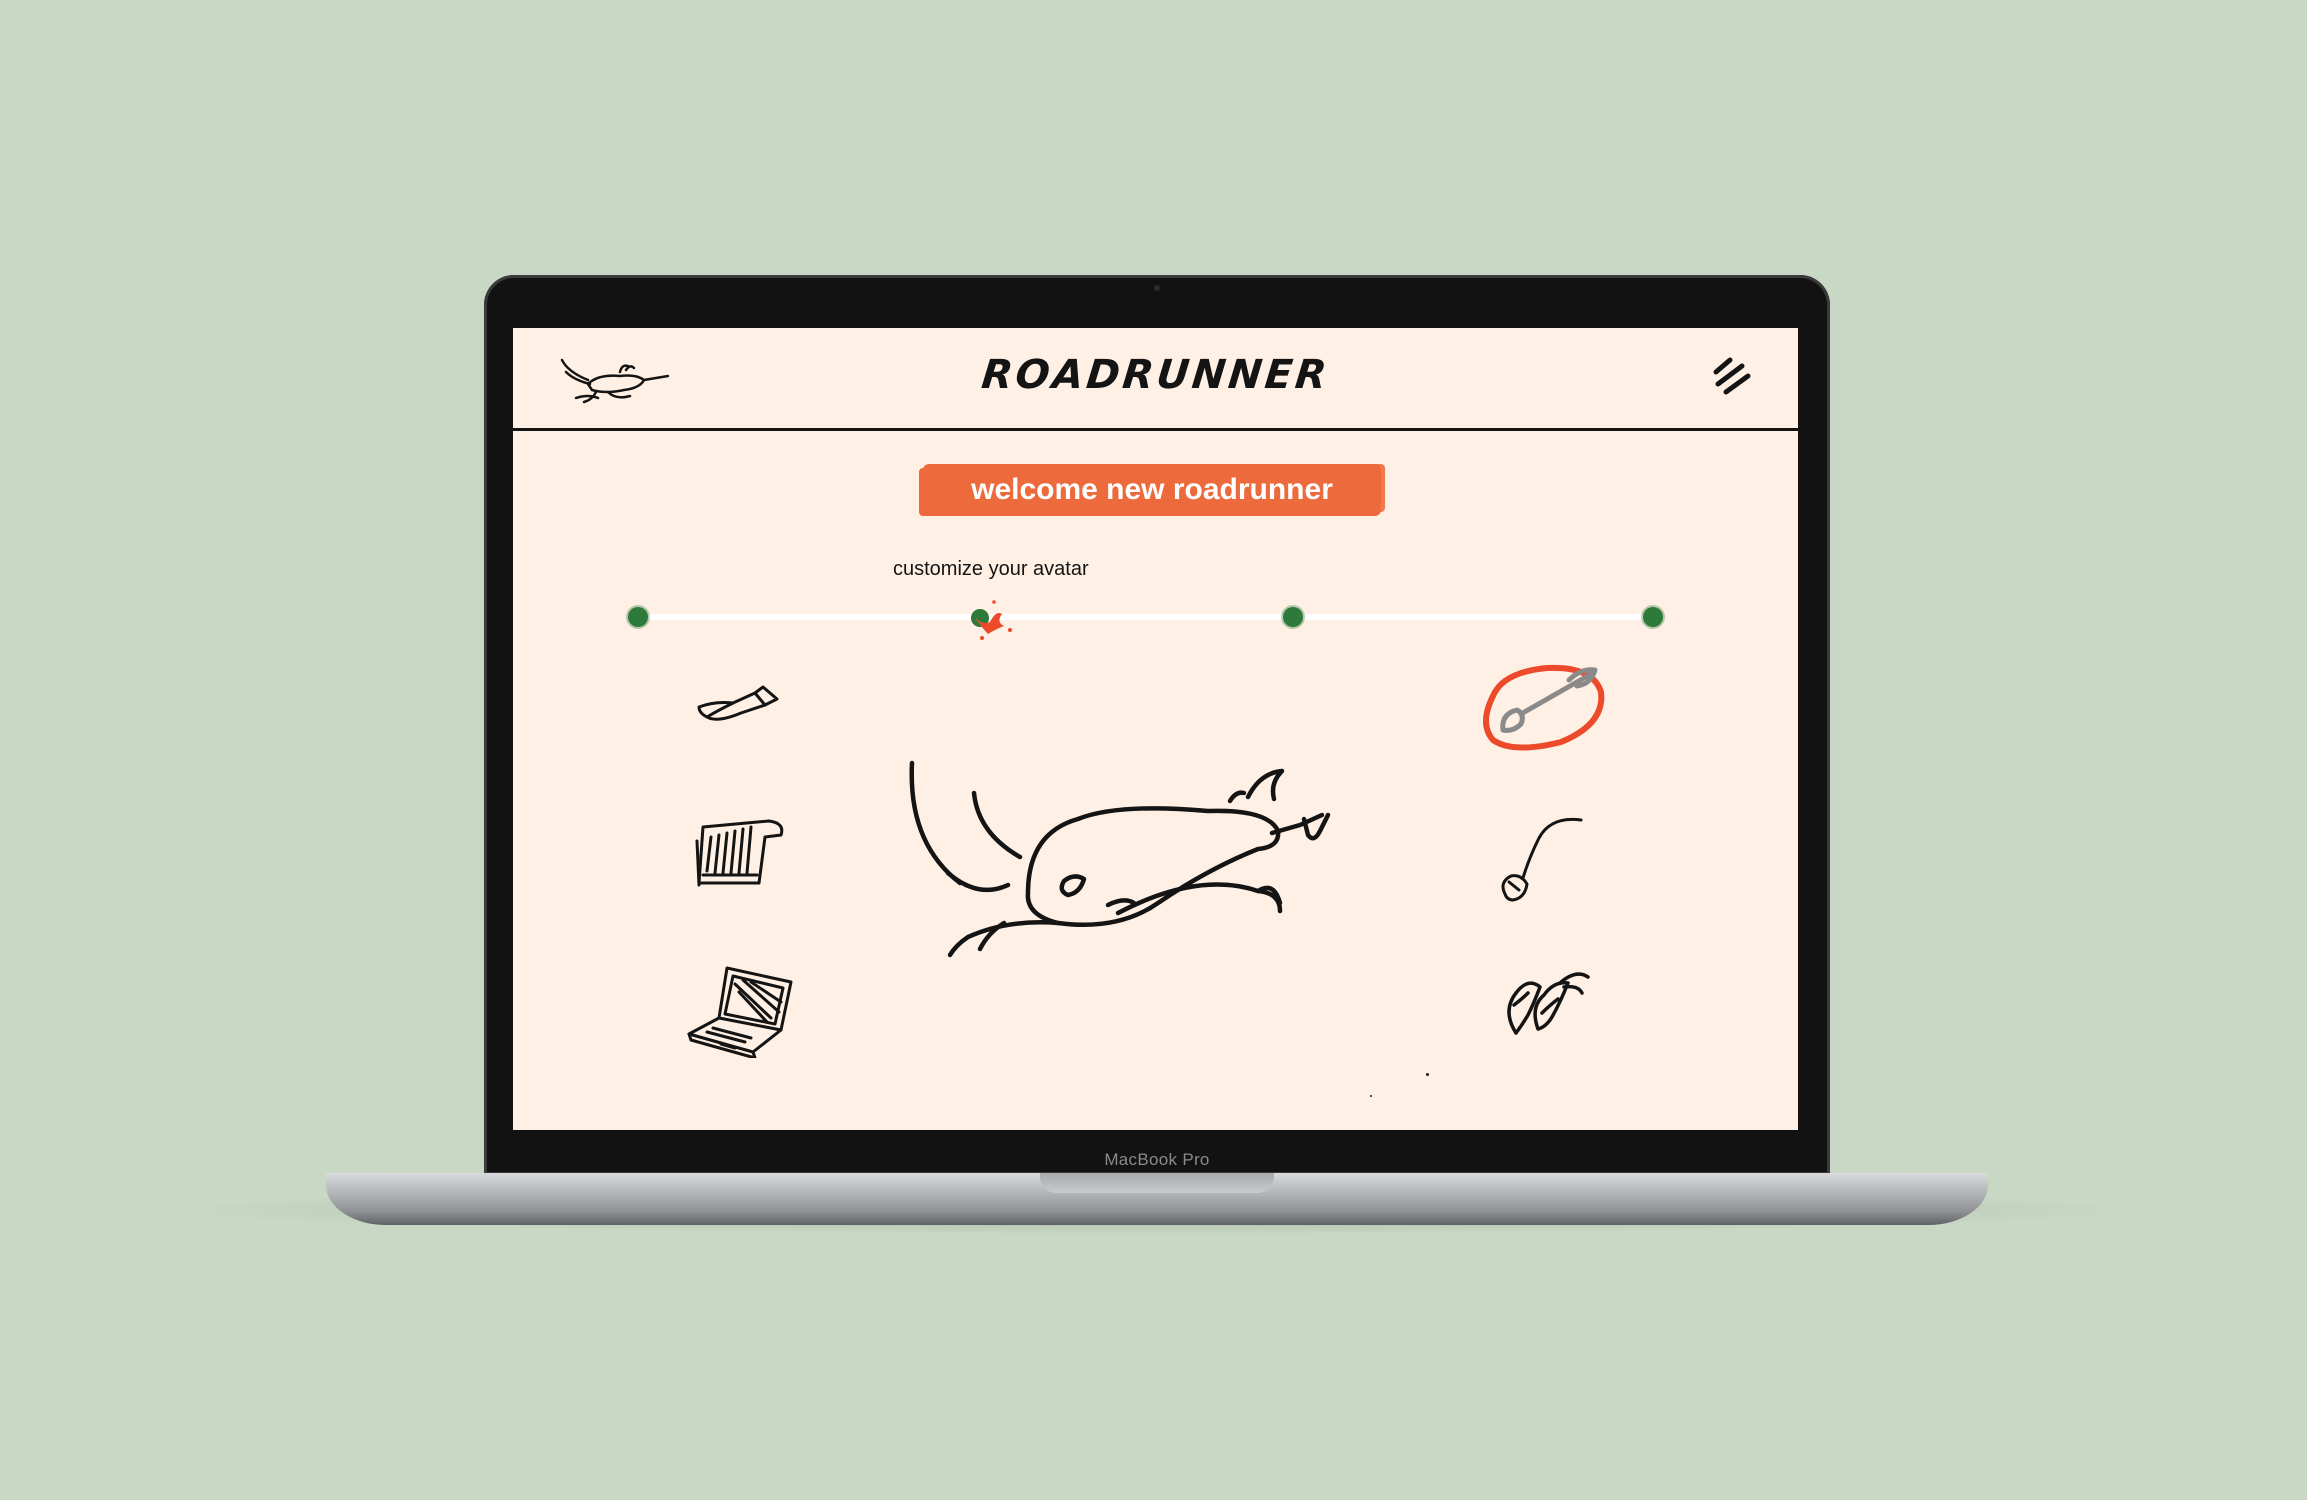 The image size is (2307, 1500). I want to click on current-step-splat-icon, so click(993, 619).